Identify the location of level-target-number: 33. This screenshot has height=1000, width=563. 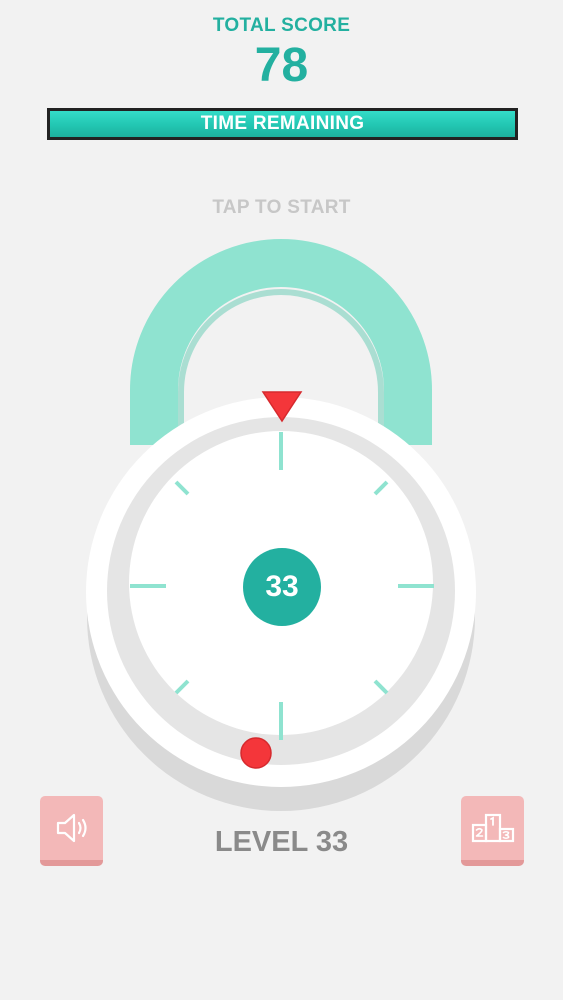
(282, 586).